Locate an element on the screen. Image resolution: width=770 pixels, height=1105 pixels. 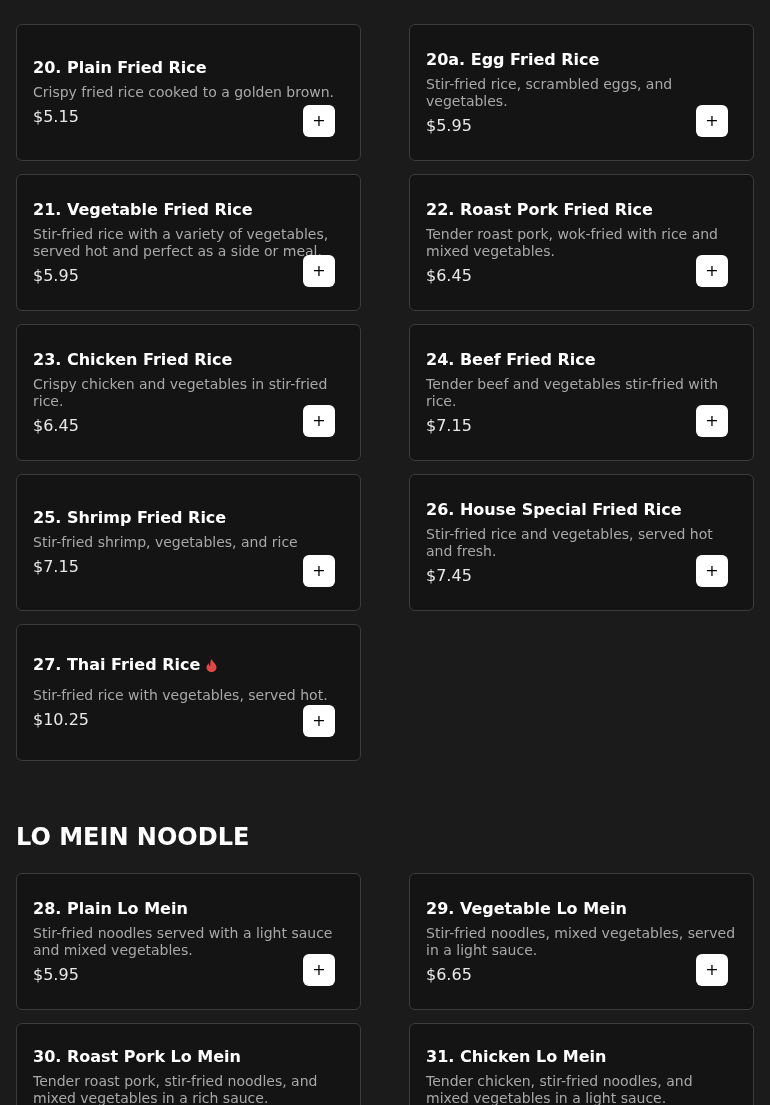
item-description: Crispy fried rice cooked to a golden brown. is located at coordinates (184, 92).